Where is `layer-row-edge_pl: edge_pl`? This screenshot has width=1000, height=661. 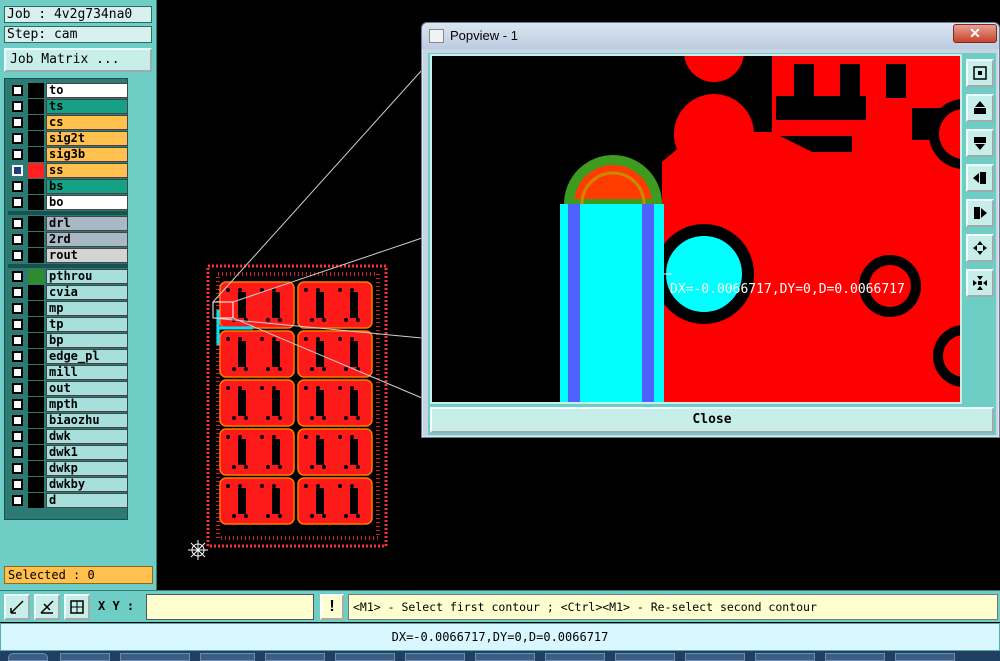 layer-row-edge_pl: edge_pl is located at coordinates (68, 356).